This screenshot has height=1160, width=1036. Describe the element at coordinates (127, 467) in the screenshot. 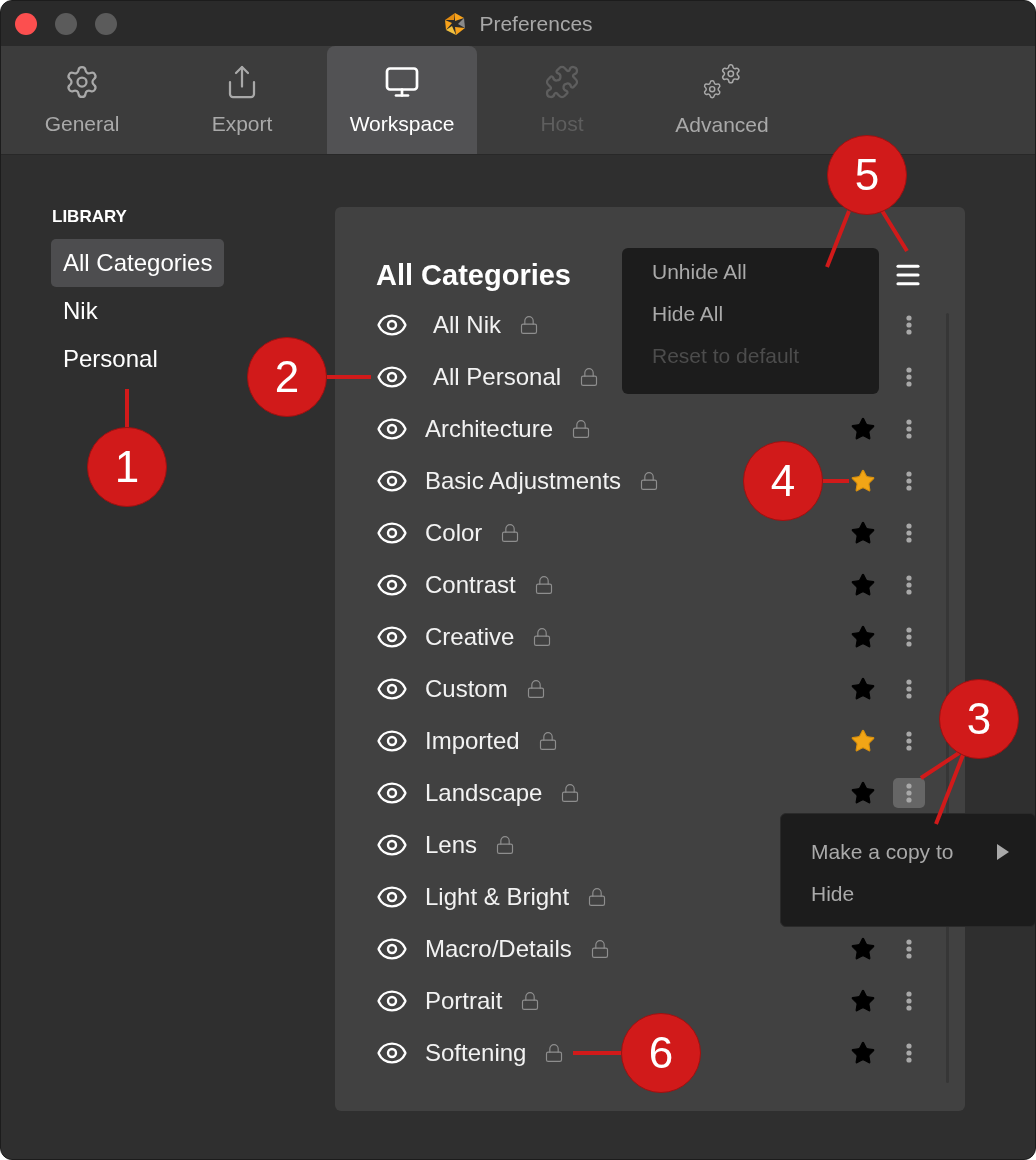

I see `callout-marker: 1` at that location.